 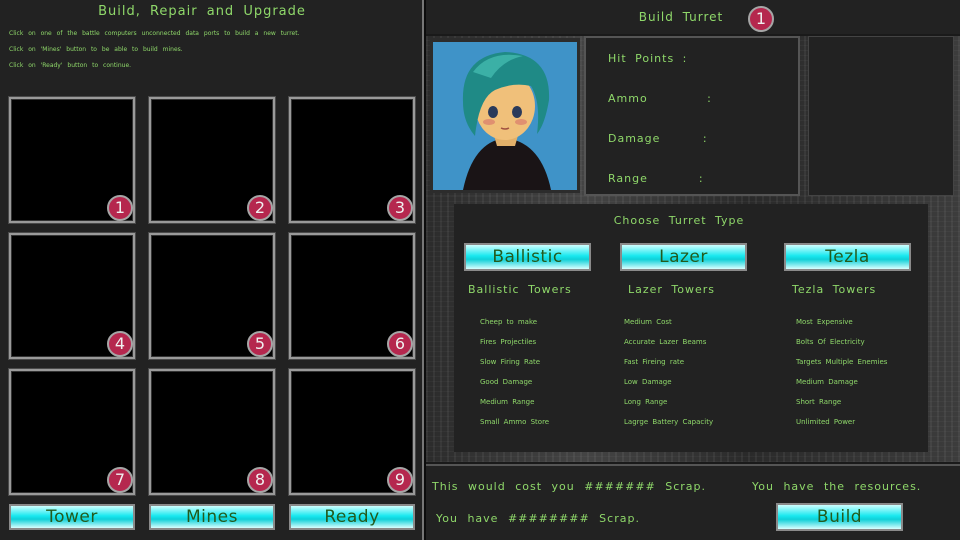 What do you see at coordinates (260, 480) in the screenshot?
I see `slot-number-badge: 8` at bounding box center [260, 480].